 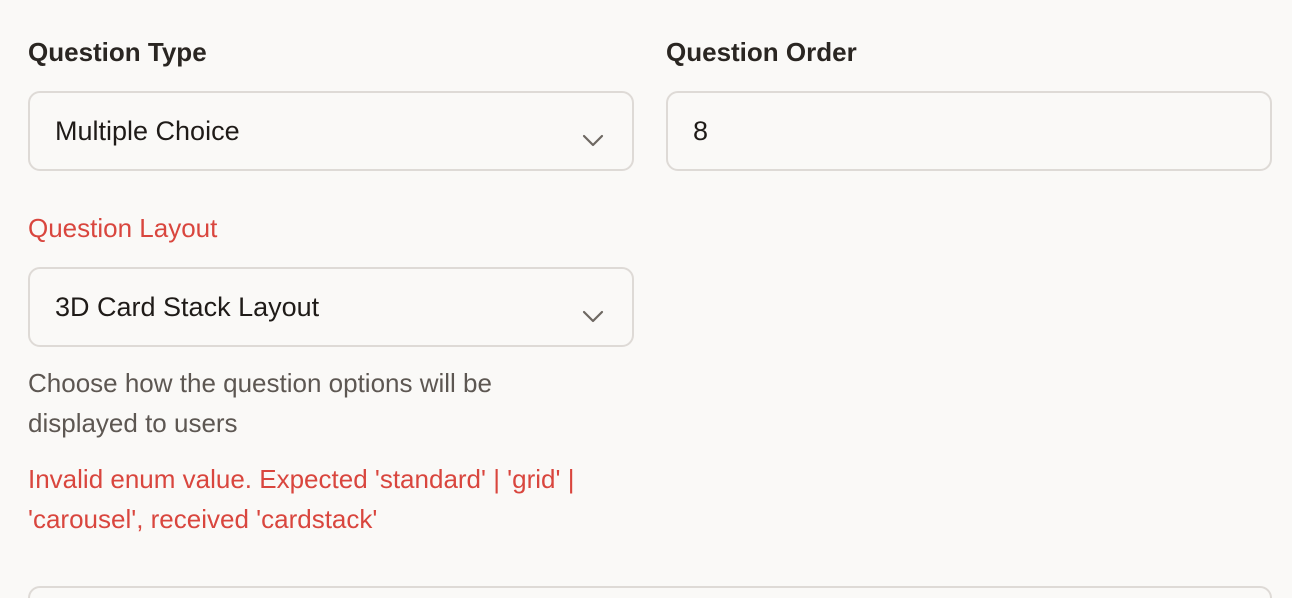 I want to click on question-order-label: Question Order, so click(x=761, y=52).